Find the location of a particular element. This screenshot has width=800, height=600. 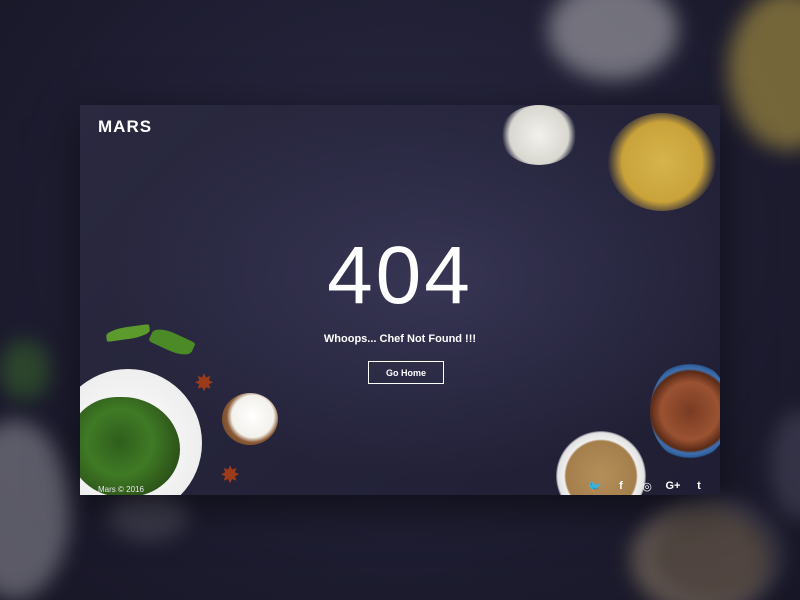

go-home-button: Go Home is located at coordinates (406, 372).